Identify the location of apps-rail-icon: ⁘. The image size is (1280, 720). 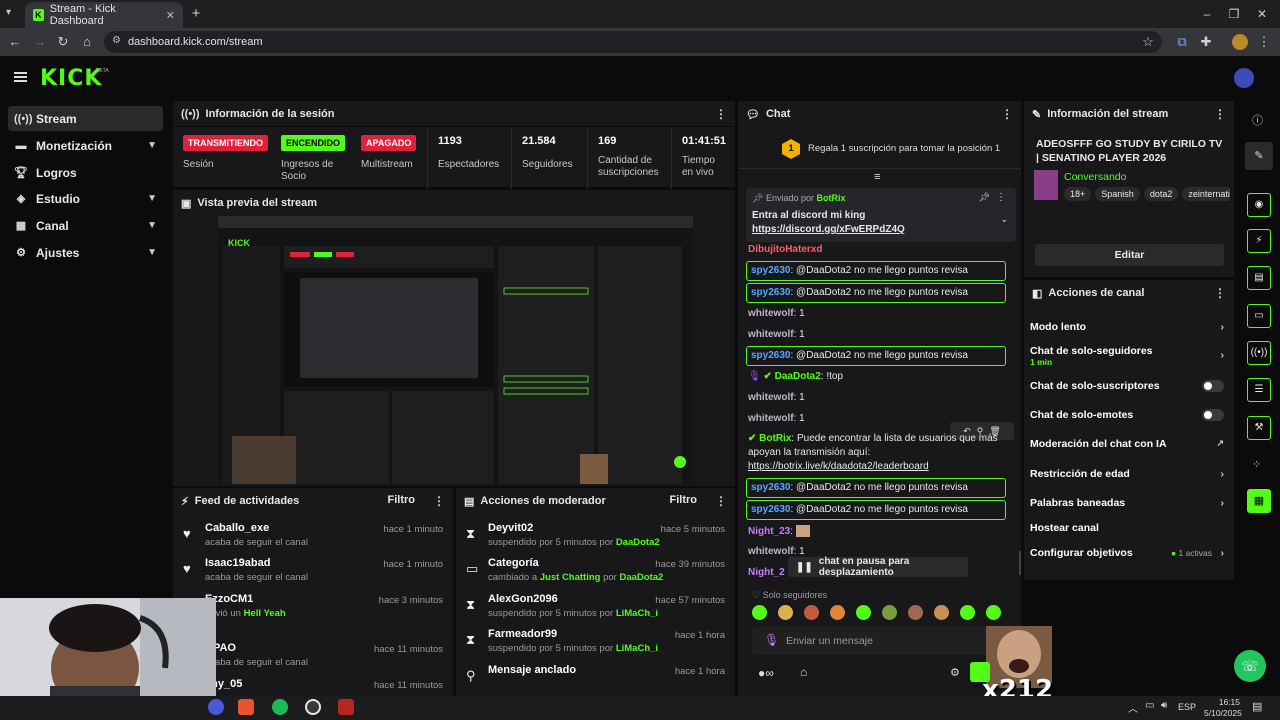
(1256, 464).